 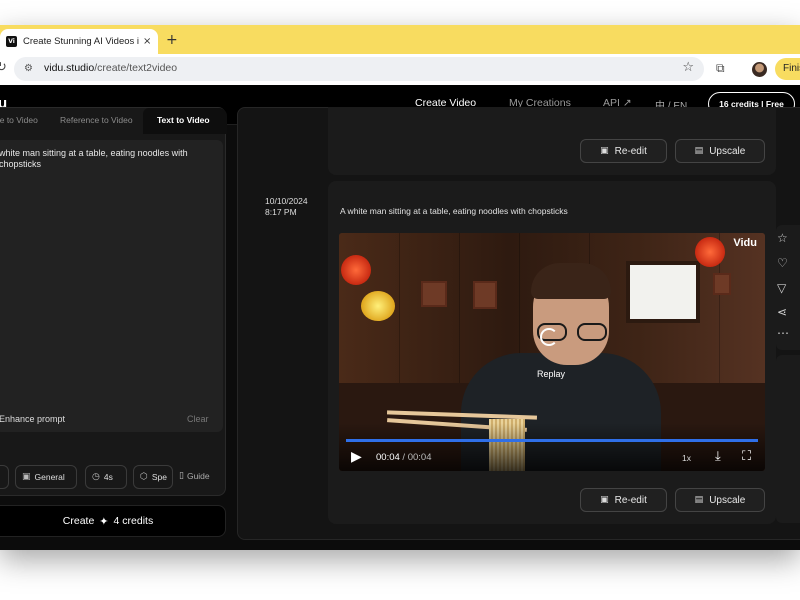 I want to click on hexagon-icon: ⬡, so click(x=144, y=477).